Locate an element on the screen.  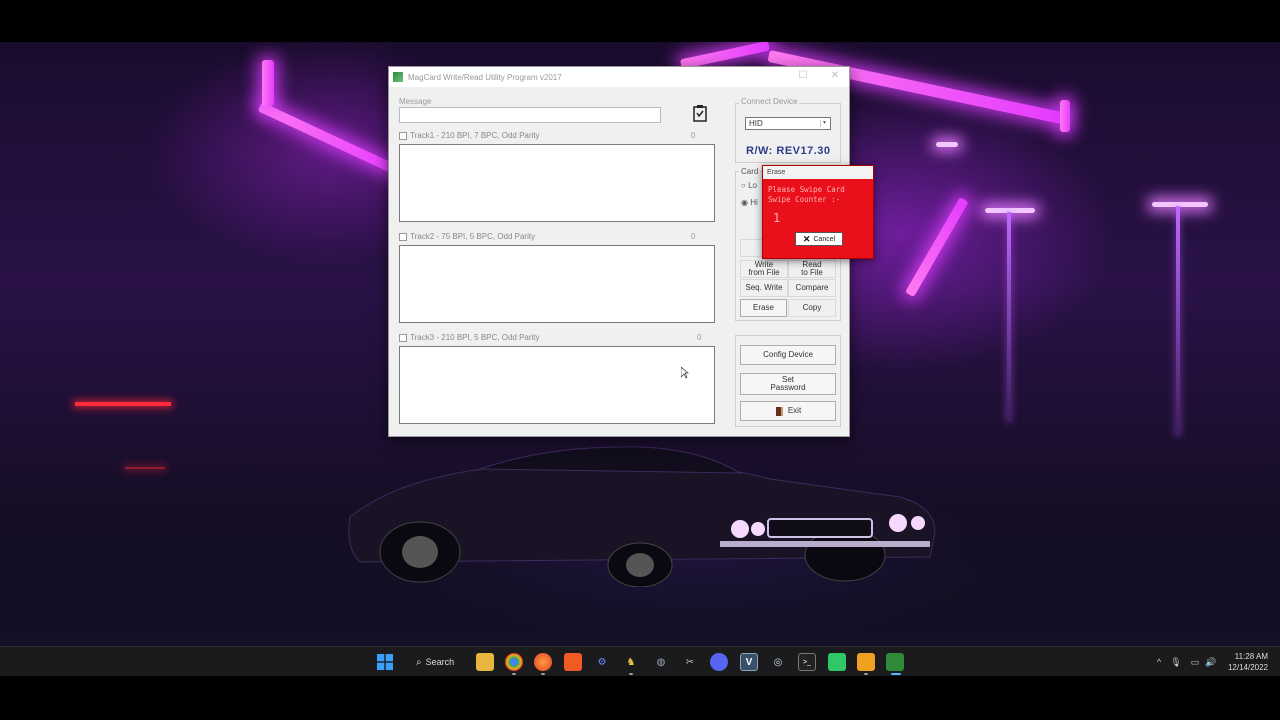
mouse-cursor-icon is located at coordinates (685, 373).